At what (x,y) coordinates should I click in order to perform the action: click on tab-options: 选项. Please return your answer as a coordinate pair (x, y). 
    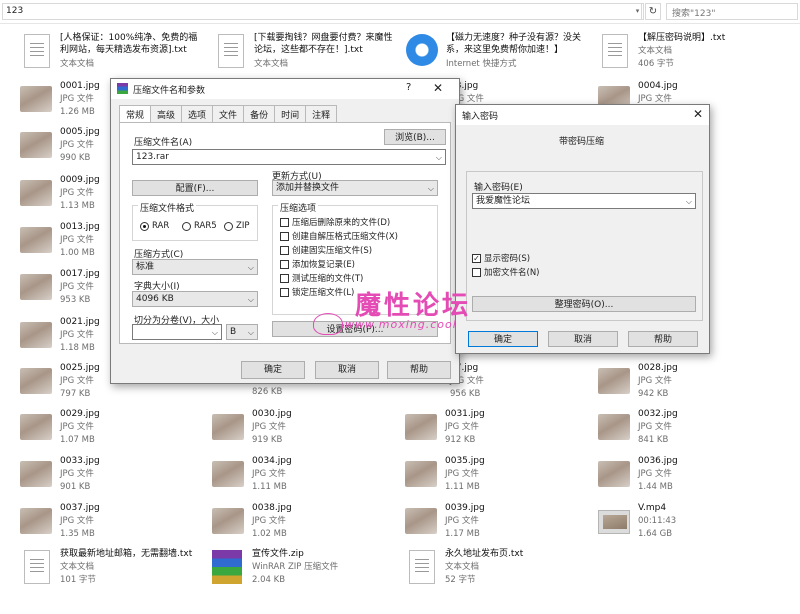
    Looking at the image, I should click on (197, 113).